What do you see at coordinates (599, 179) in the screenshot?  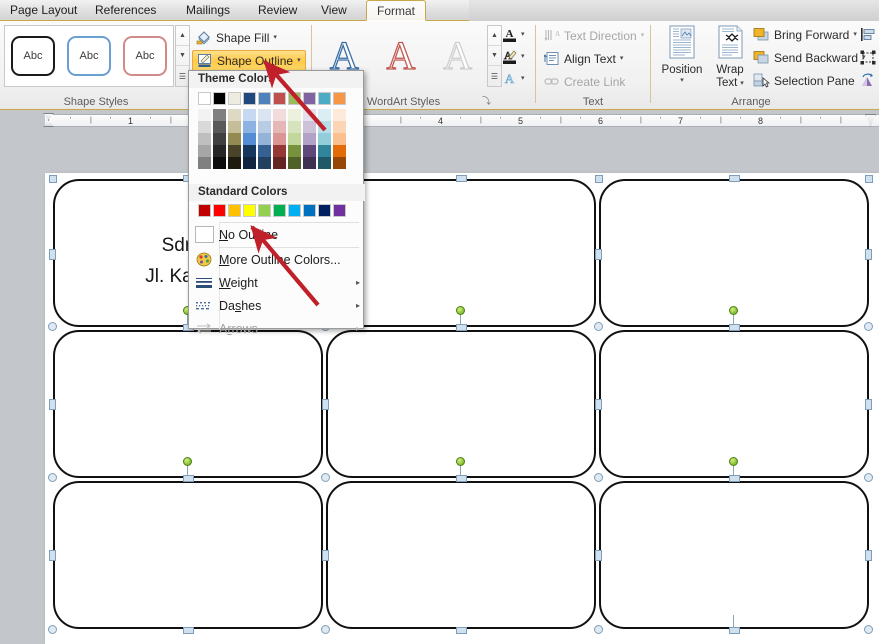 I see `selection-handle-tr-r1c2` at bounding box center [599, 179].